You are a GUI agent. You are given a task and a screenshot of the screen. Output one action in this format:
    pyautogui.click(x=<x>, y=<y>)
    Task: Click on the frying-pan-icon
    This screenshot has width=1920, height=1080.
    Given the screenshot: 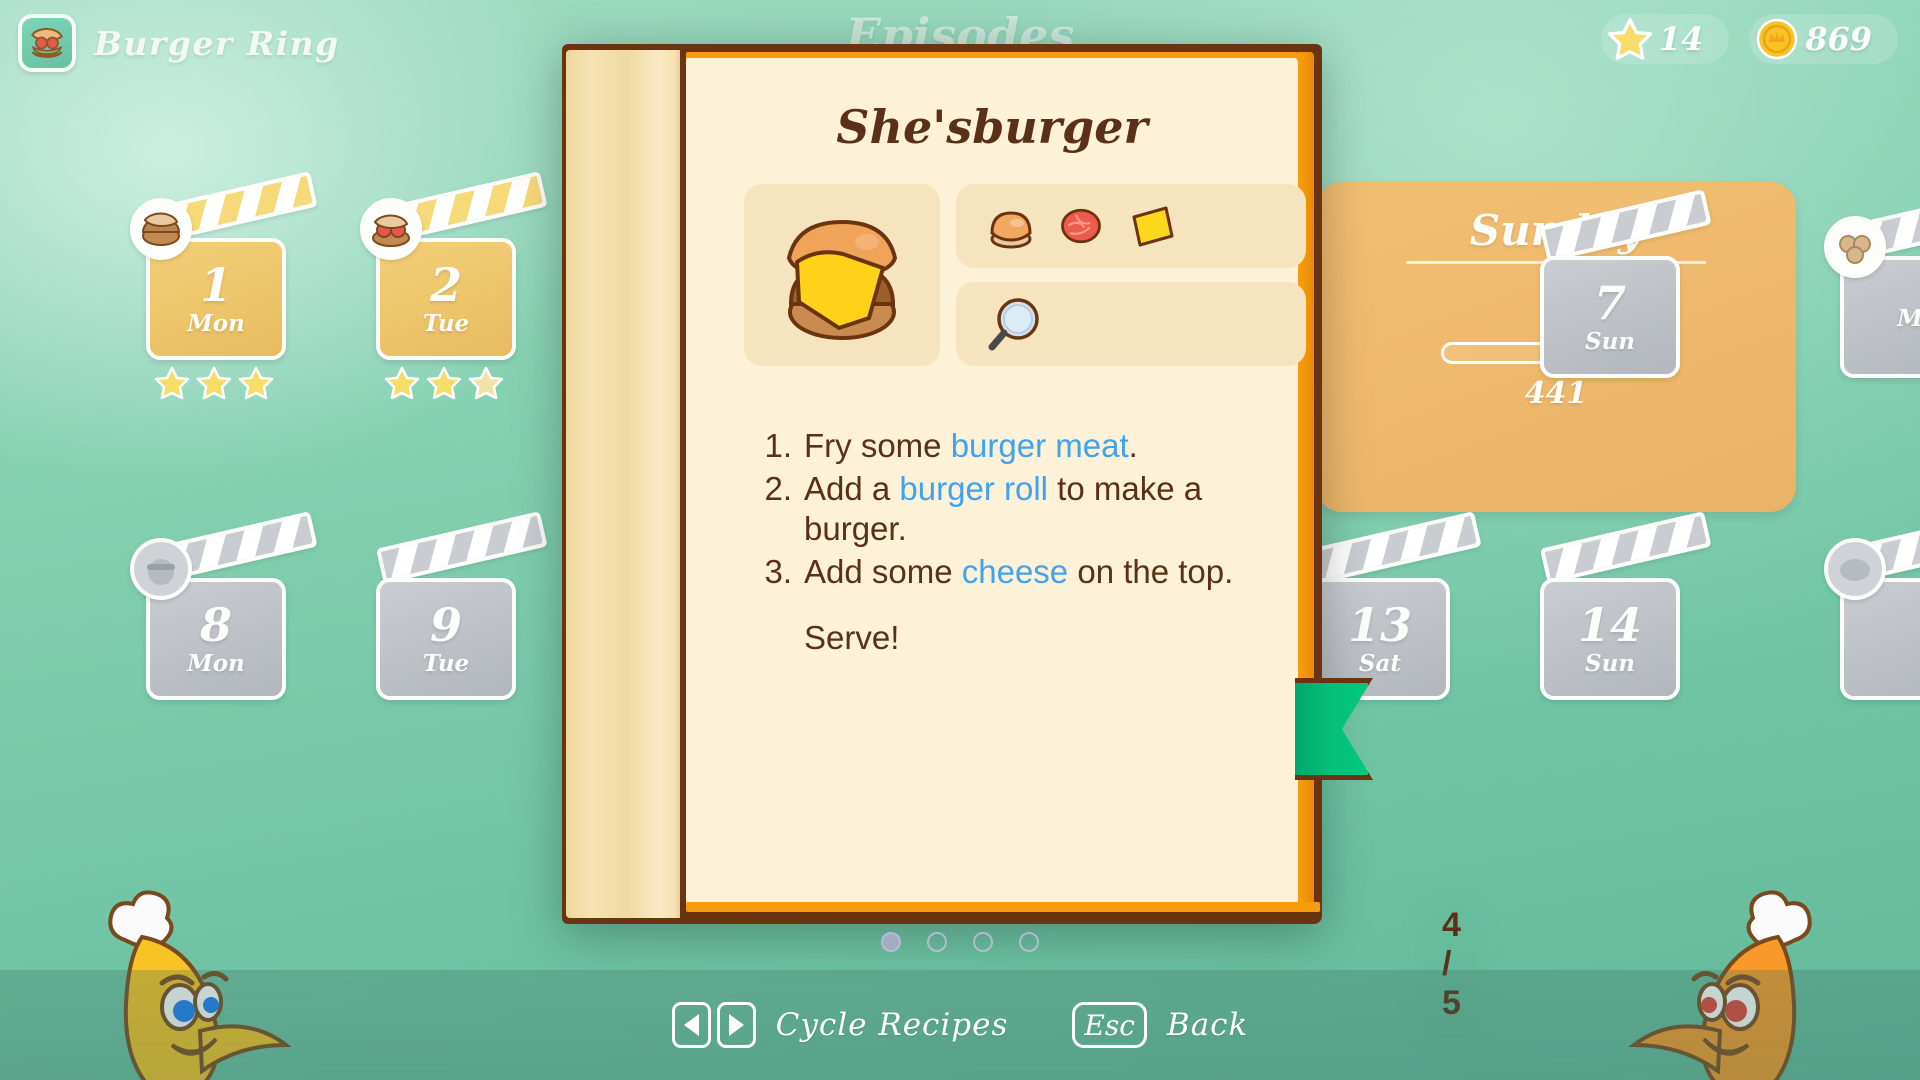 What is the action you would take?
    pyautogui.click(x=1013, y=324)
    